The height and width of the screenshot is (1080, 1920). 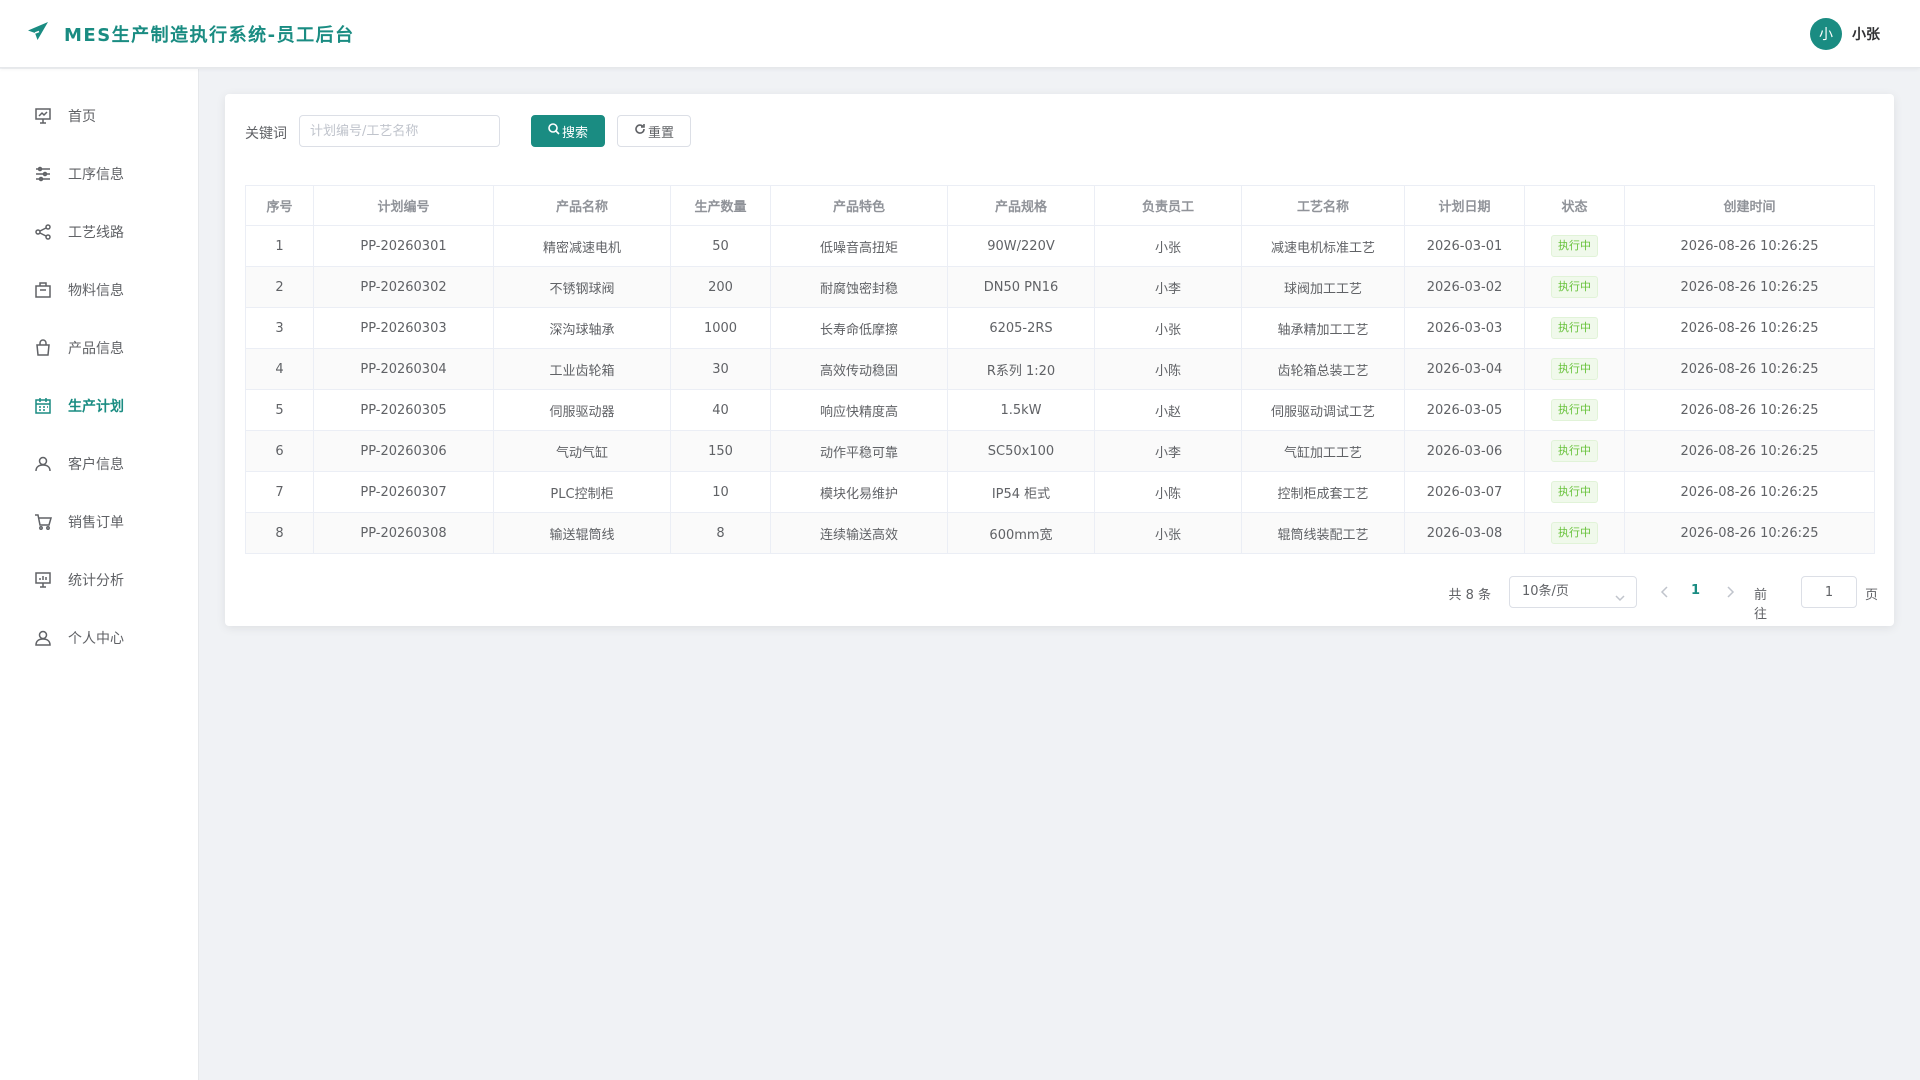 What do you see at coordinates (96, 581) in the screenshot?
I see `sidebar-item-label: 统计分析` at bounding box center [96, 581].